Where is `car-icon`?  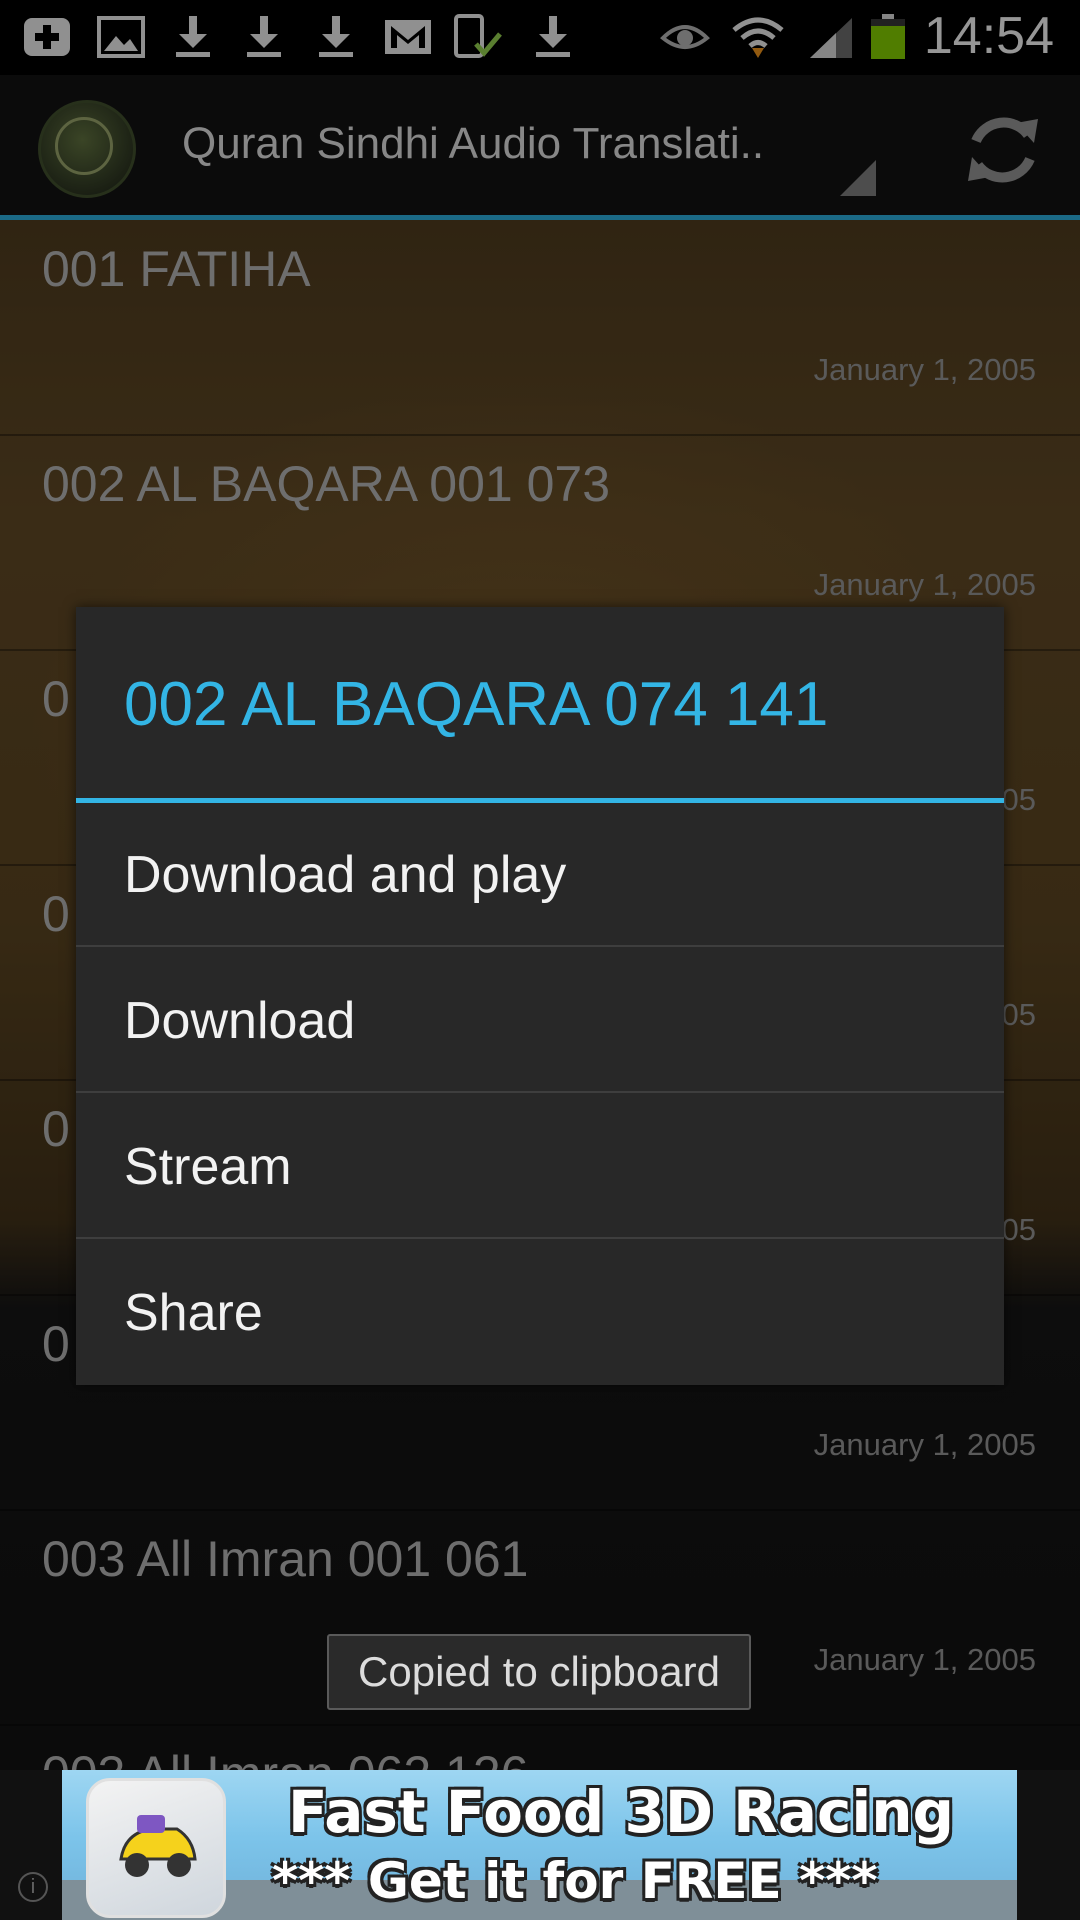
car-icon is located at coordinates (158, 1846).